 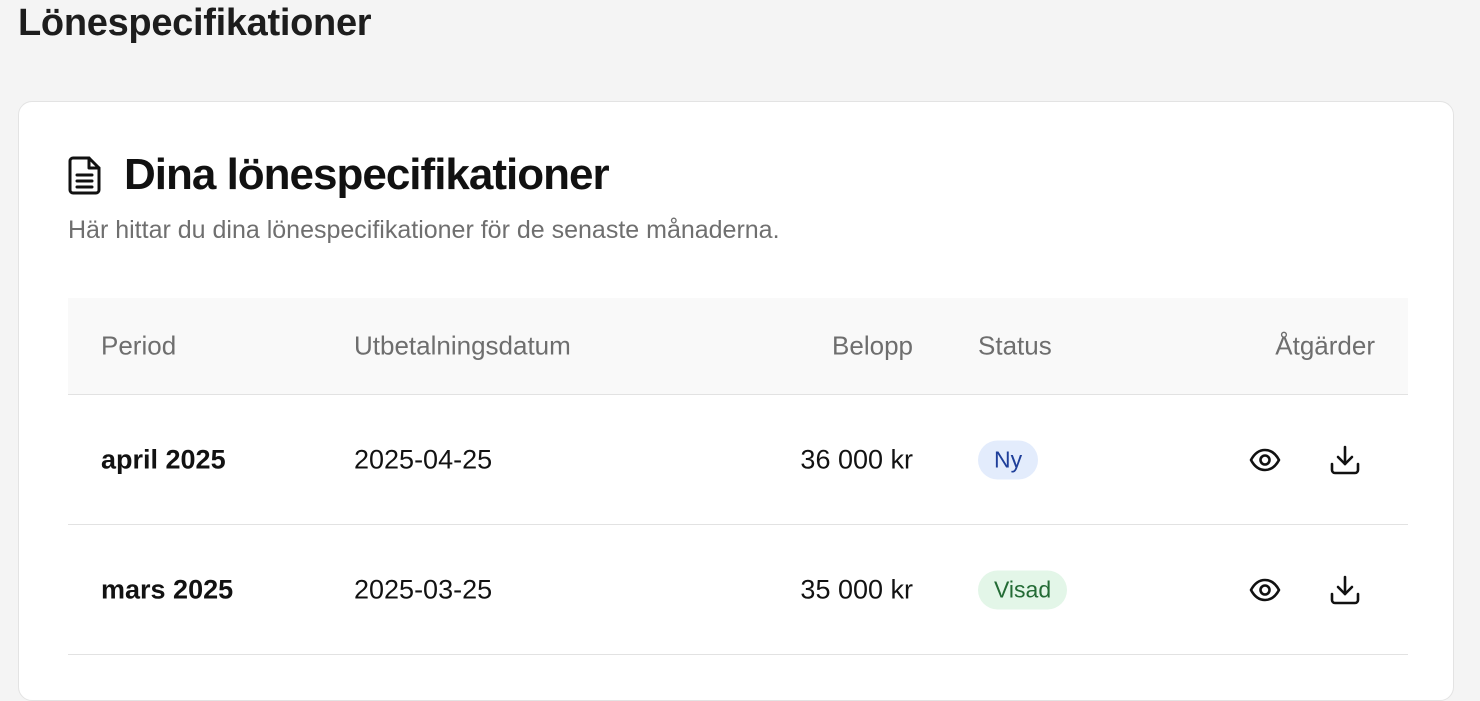 I want to click on row-amount: 35 000 kr, so click(x=856, y=589).